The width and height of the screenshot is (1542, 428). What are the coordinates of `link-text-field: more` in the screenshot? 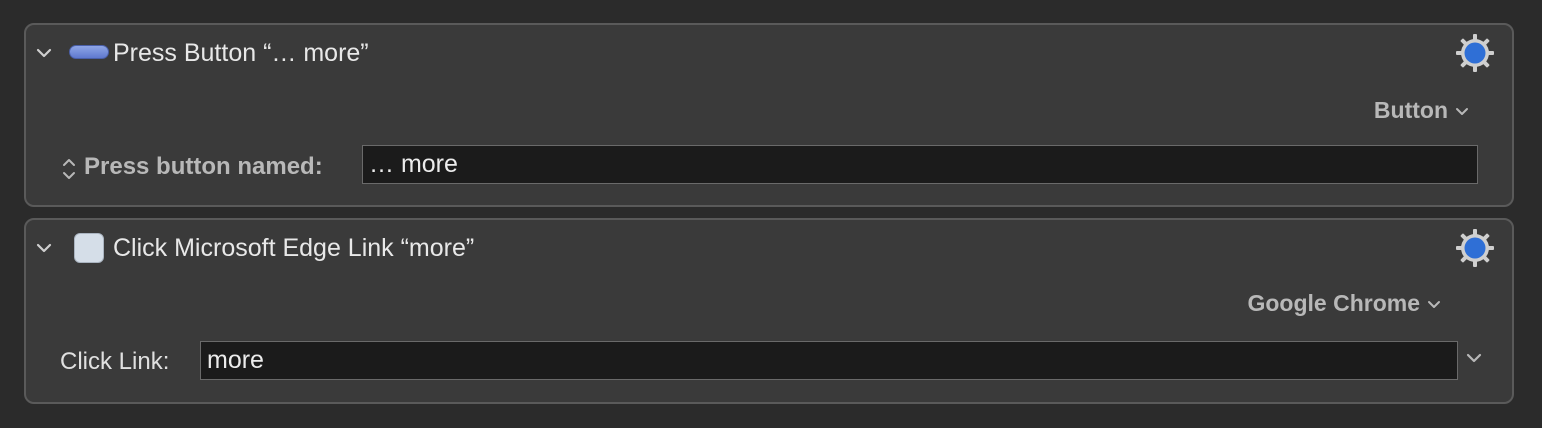 It's located at (829, 360).